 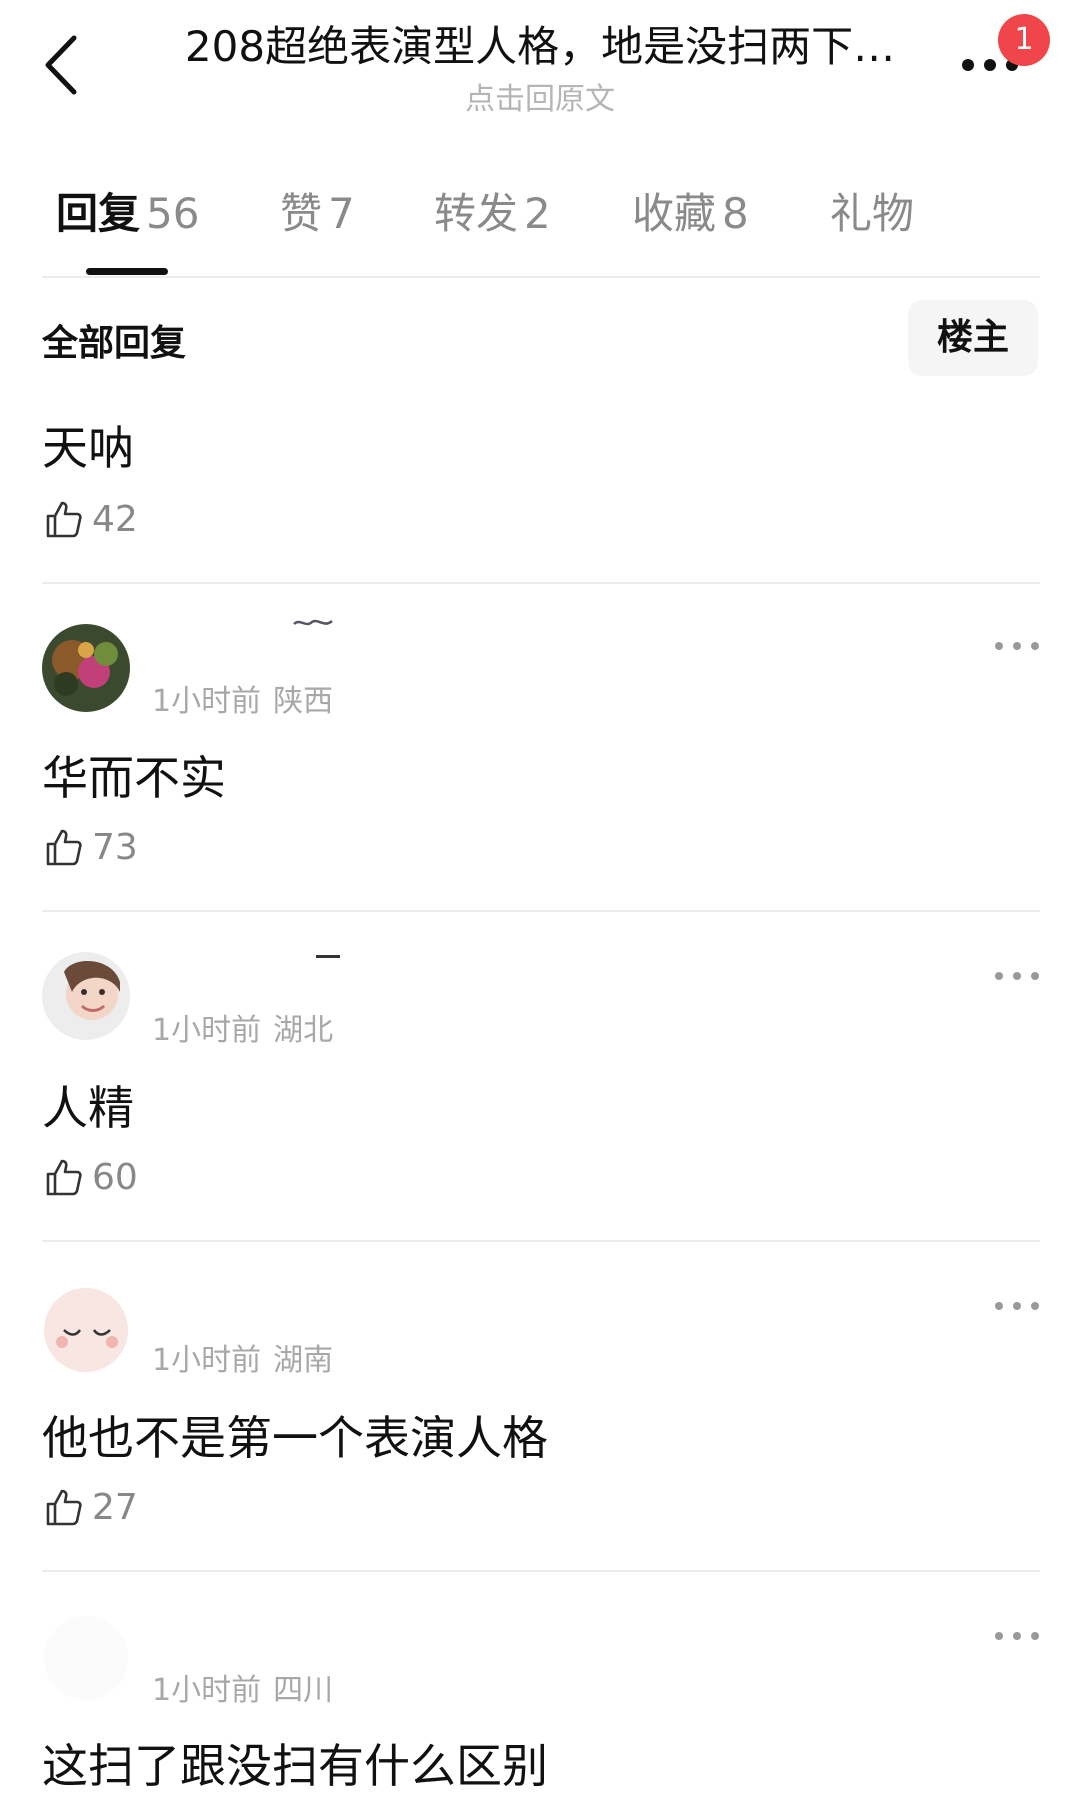 What do you see at coordinates (88, 1105) in the screenshot?
I see `comment-text: 人精` at bounding box center [88, 1105].